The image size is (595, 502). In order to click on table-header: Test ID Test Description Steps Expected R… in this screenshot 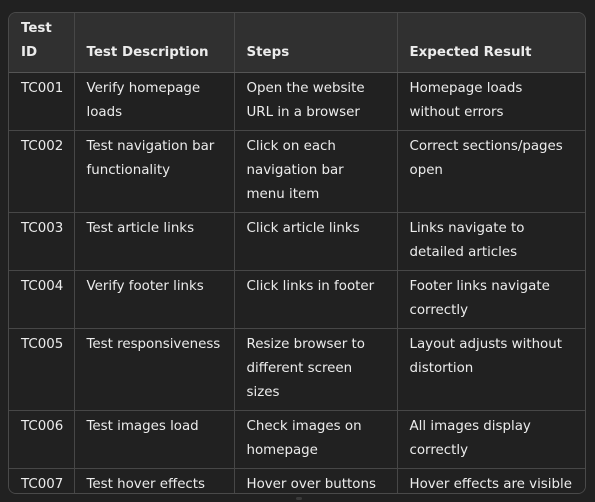, I will do `click(297, 43)`.